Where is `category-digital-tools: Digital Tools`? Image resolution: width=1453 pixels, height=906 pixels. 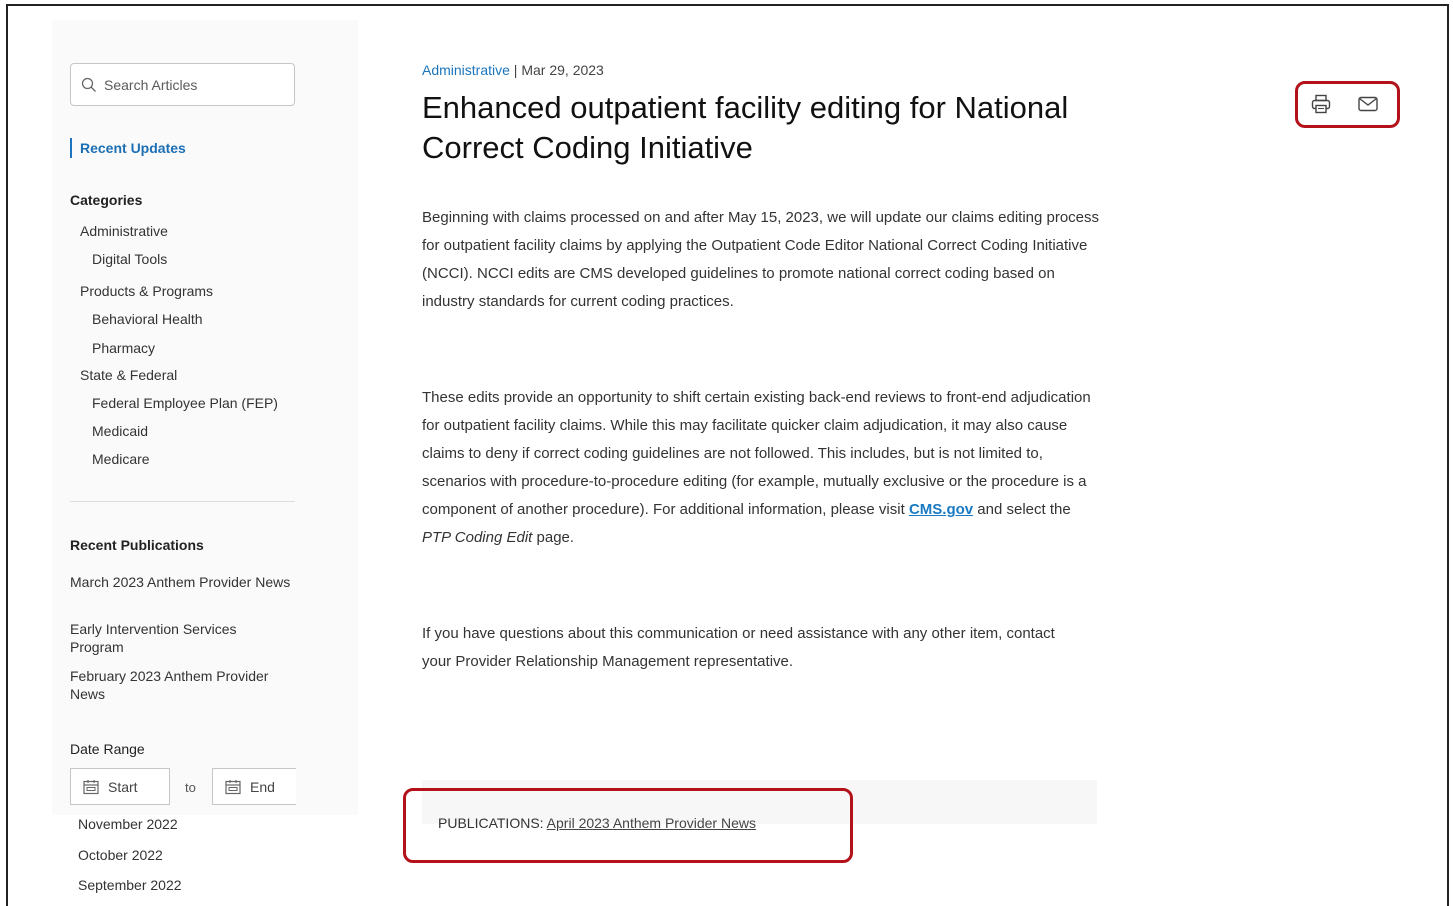 category-digital-tools: Digital Tools is located at coordinates (129, 259).